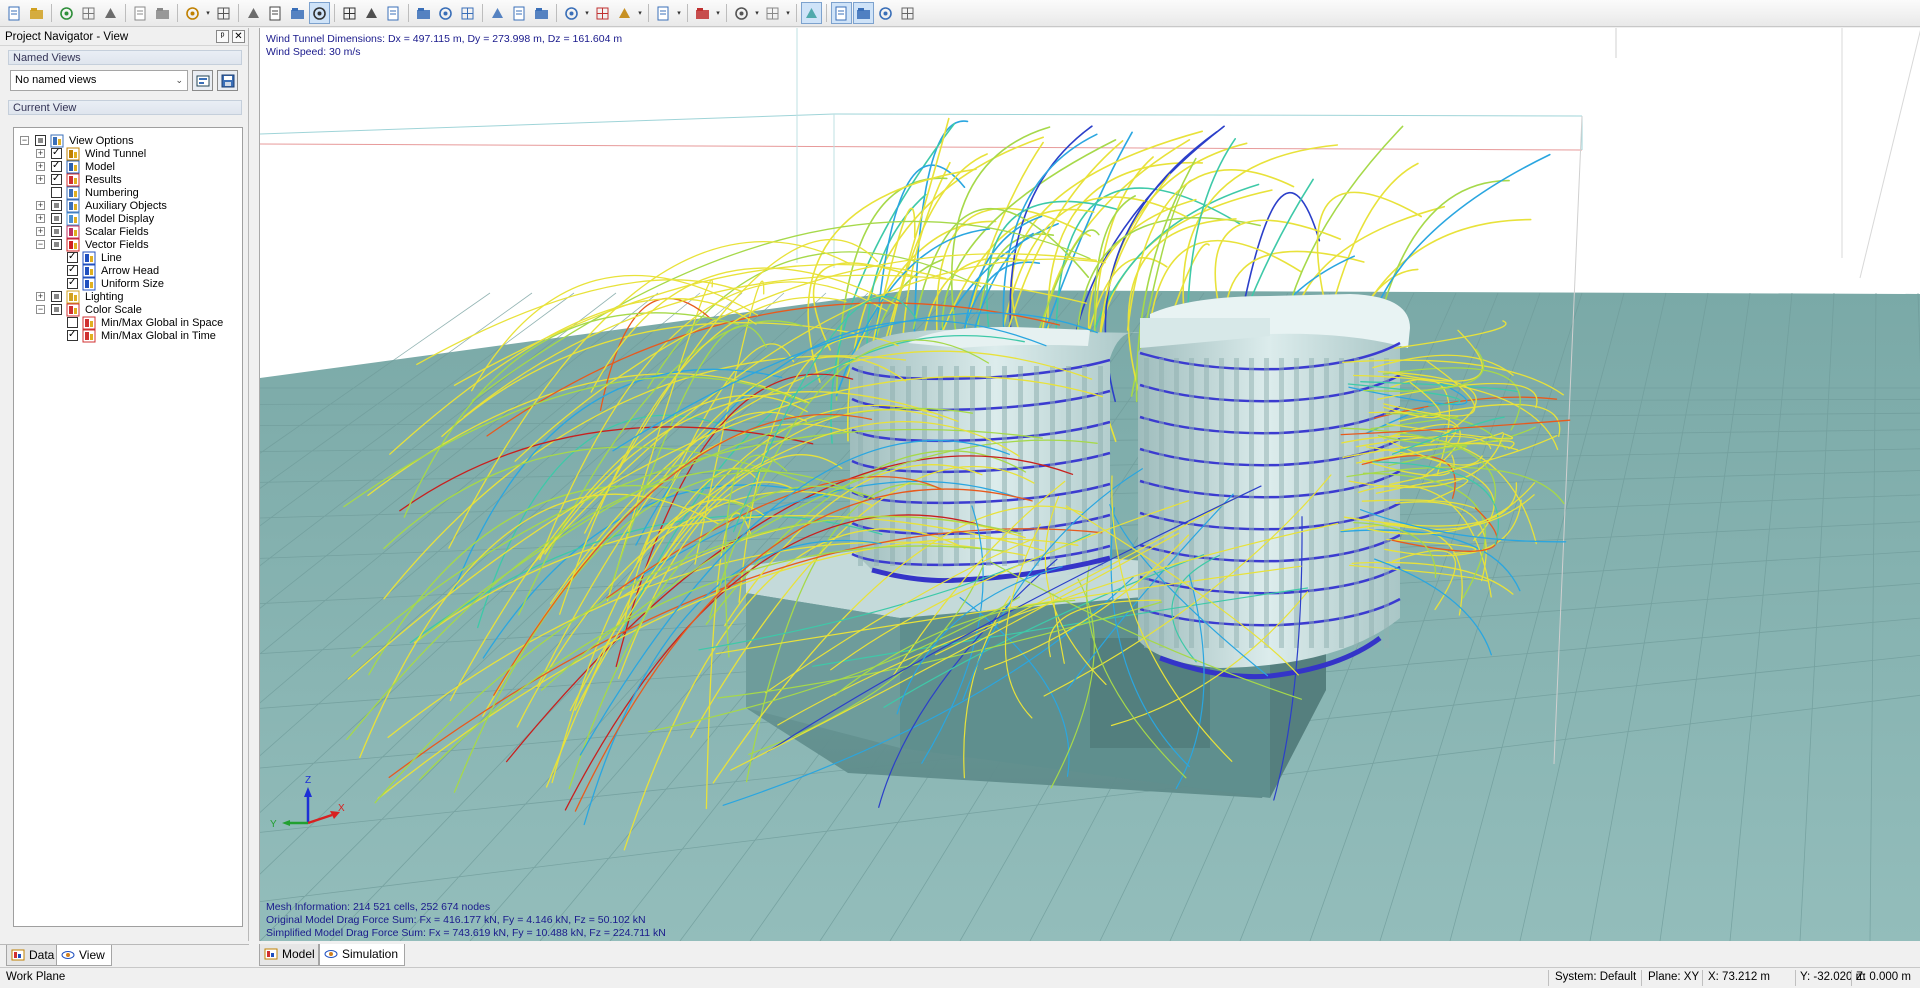 The width and height of the screenshot is (1920, 988). Describe the element at coordinates (192, 13) in the screenshot. I see `edit-menu-button` at that location.